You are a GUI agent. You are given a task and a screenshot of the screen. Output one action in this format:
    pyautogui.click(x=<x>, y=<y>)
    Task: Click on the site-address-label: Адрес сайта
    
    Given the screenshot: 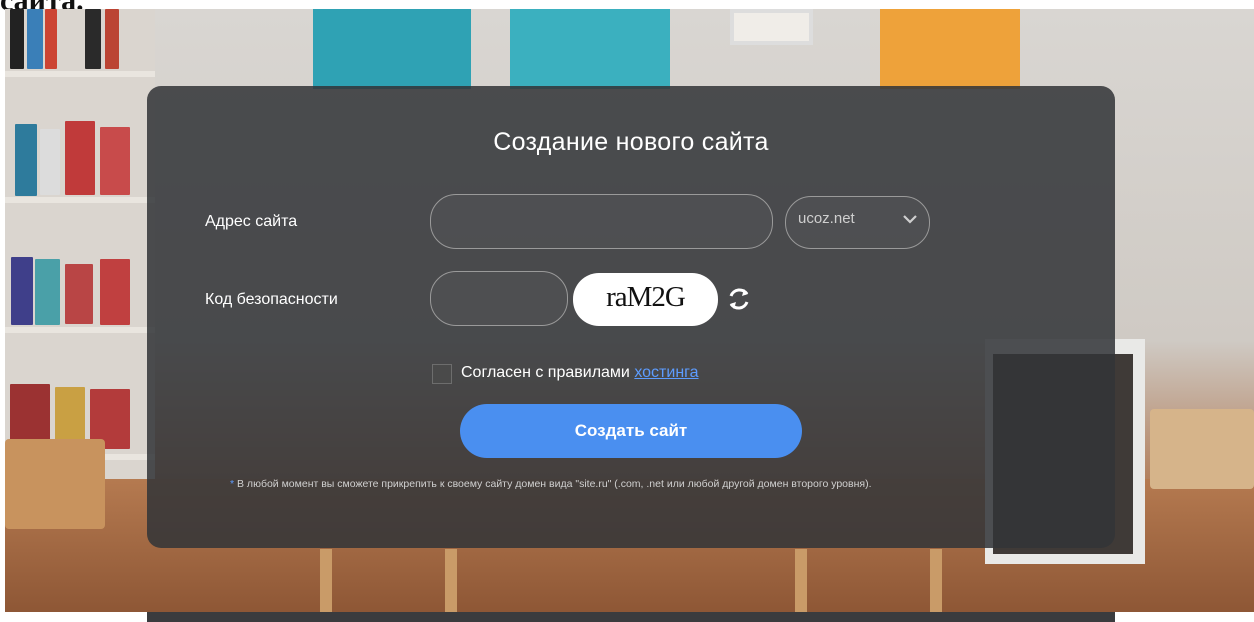 What is the action you would take?
    pyautogui.click(x=251, y=221)
    